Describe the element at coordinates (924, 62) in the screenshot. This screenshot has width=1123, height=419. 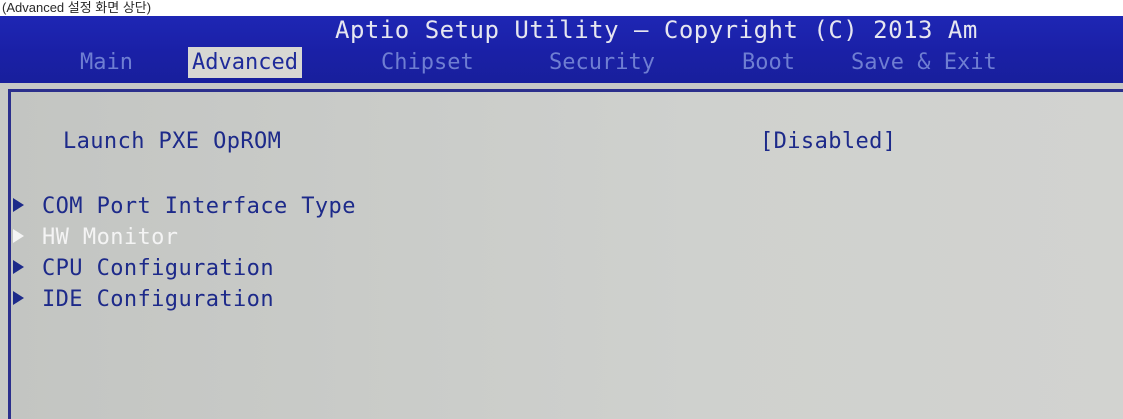
I see `tab-save-exit: Save & Exit` at that location.